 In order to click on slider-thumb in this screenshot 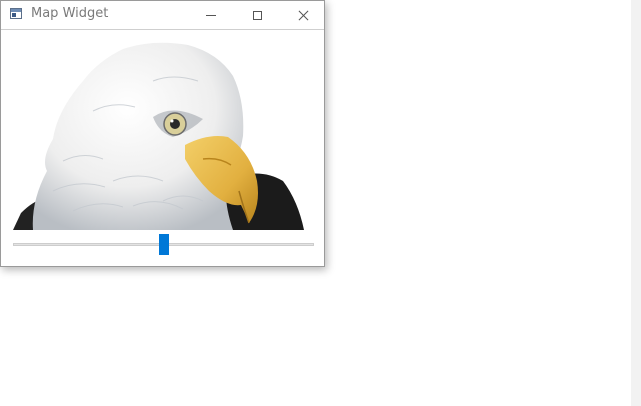, I will do `click(164, 244)`.